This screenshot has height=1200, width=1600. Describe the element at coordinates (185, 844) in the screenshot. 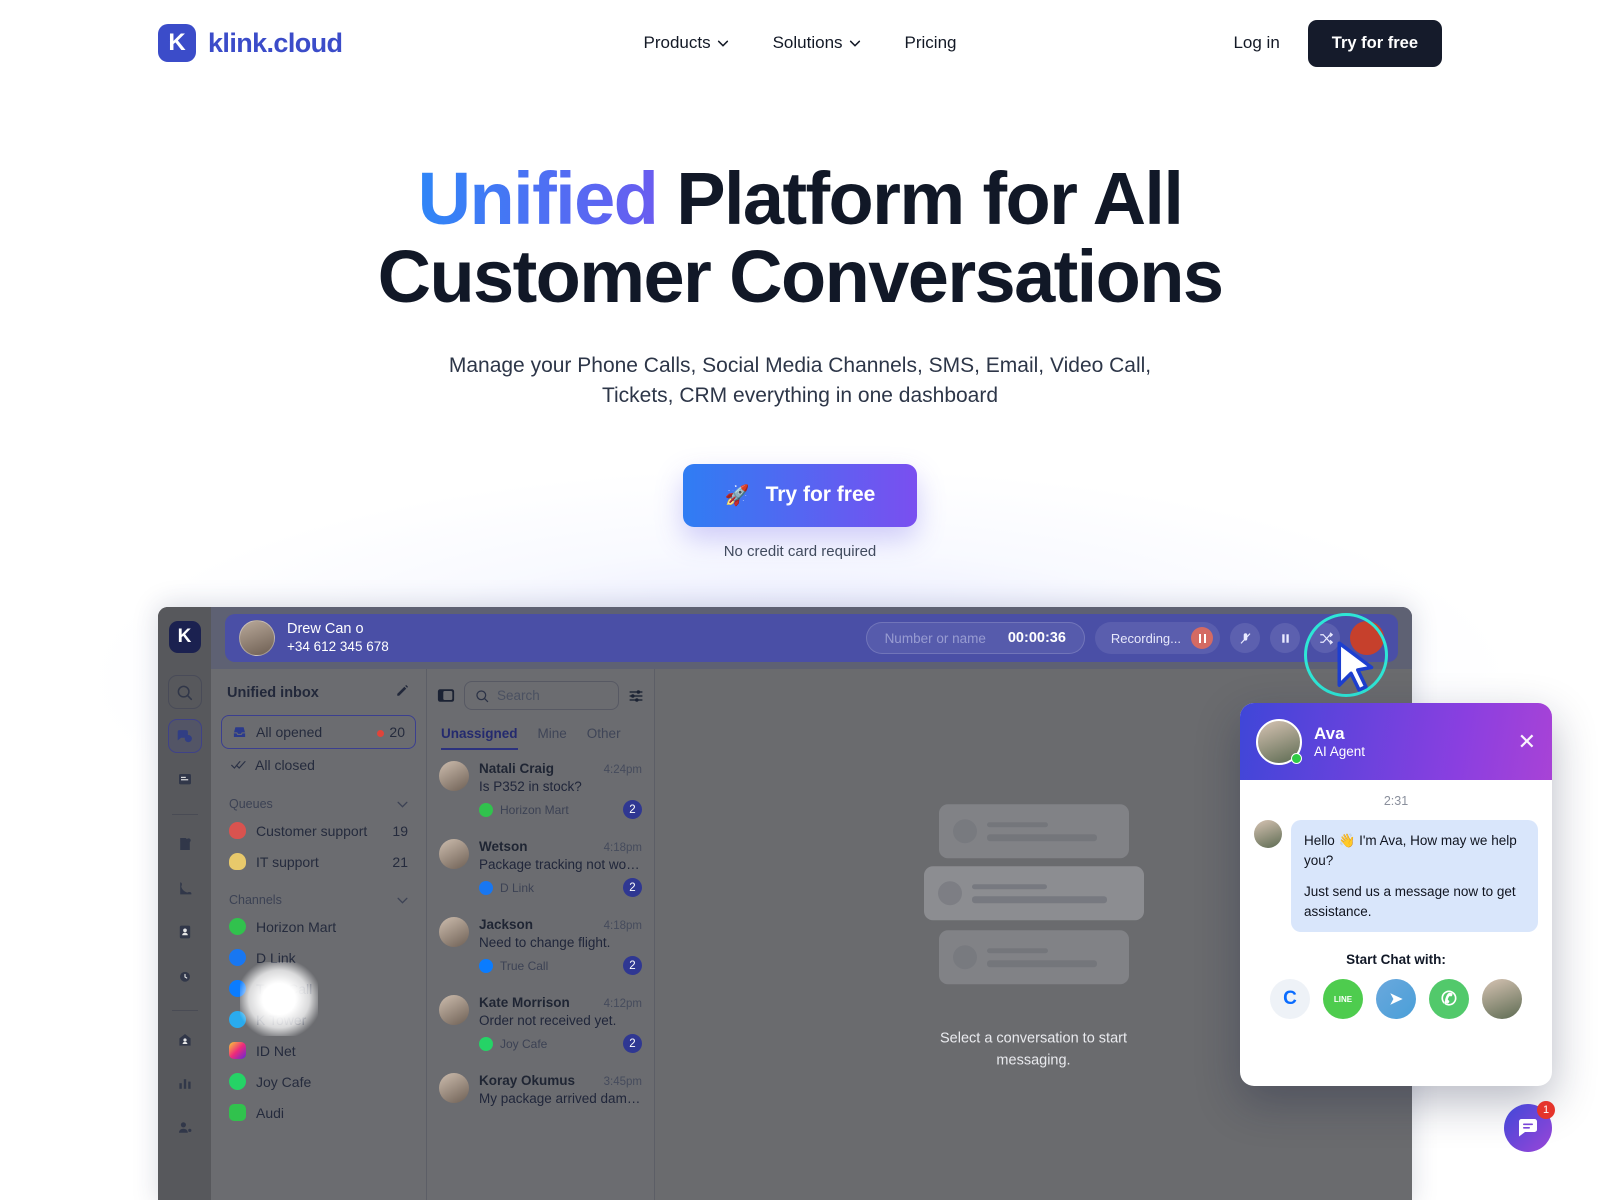

I see `file-icon` at that location.